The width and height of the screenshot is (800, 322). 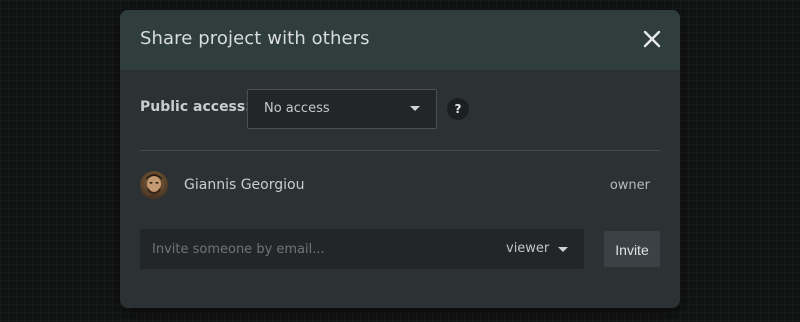 I want to click on member-role: owner, so click(x=629, y=185).